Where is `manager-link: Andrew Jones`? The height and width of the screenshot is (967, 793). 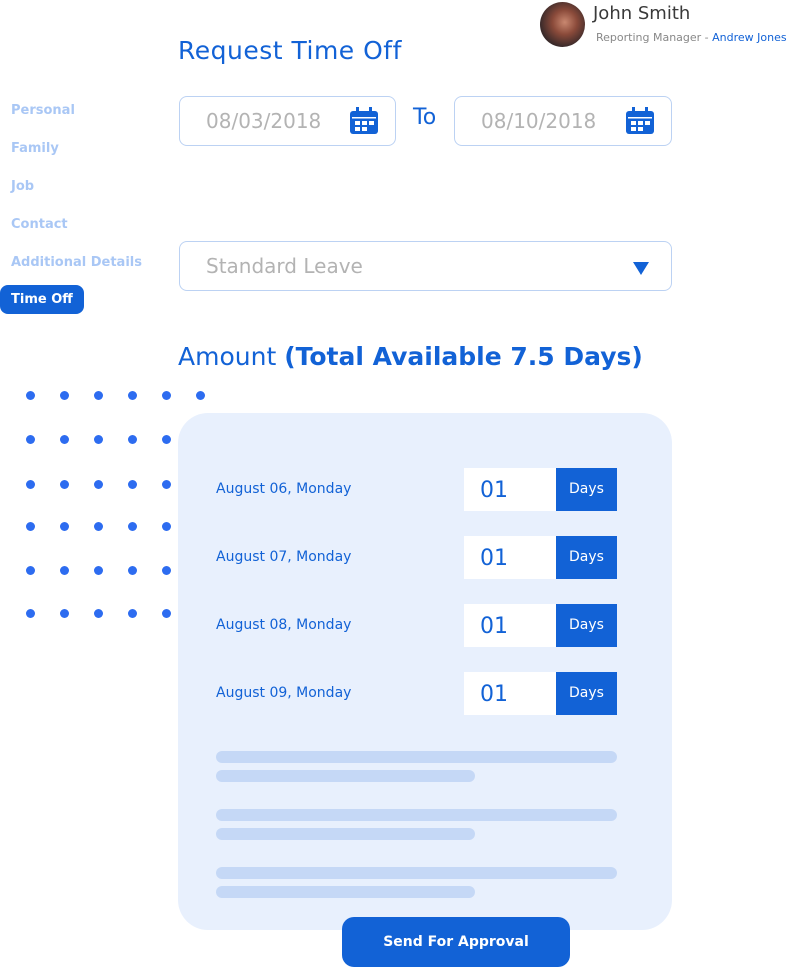 manager-link: Andrew Jones is located at coordinates (749, 37).